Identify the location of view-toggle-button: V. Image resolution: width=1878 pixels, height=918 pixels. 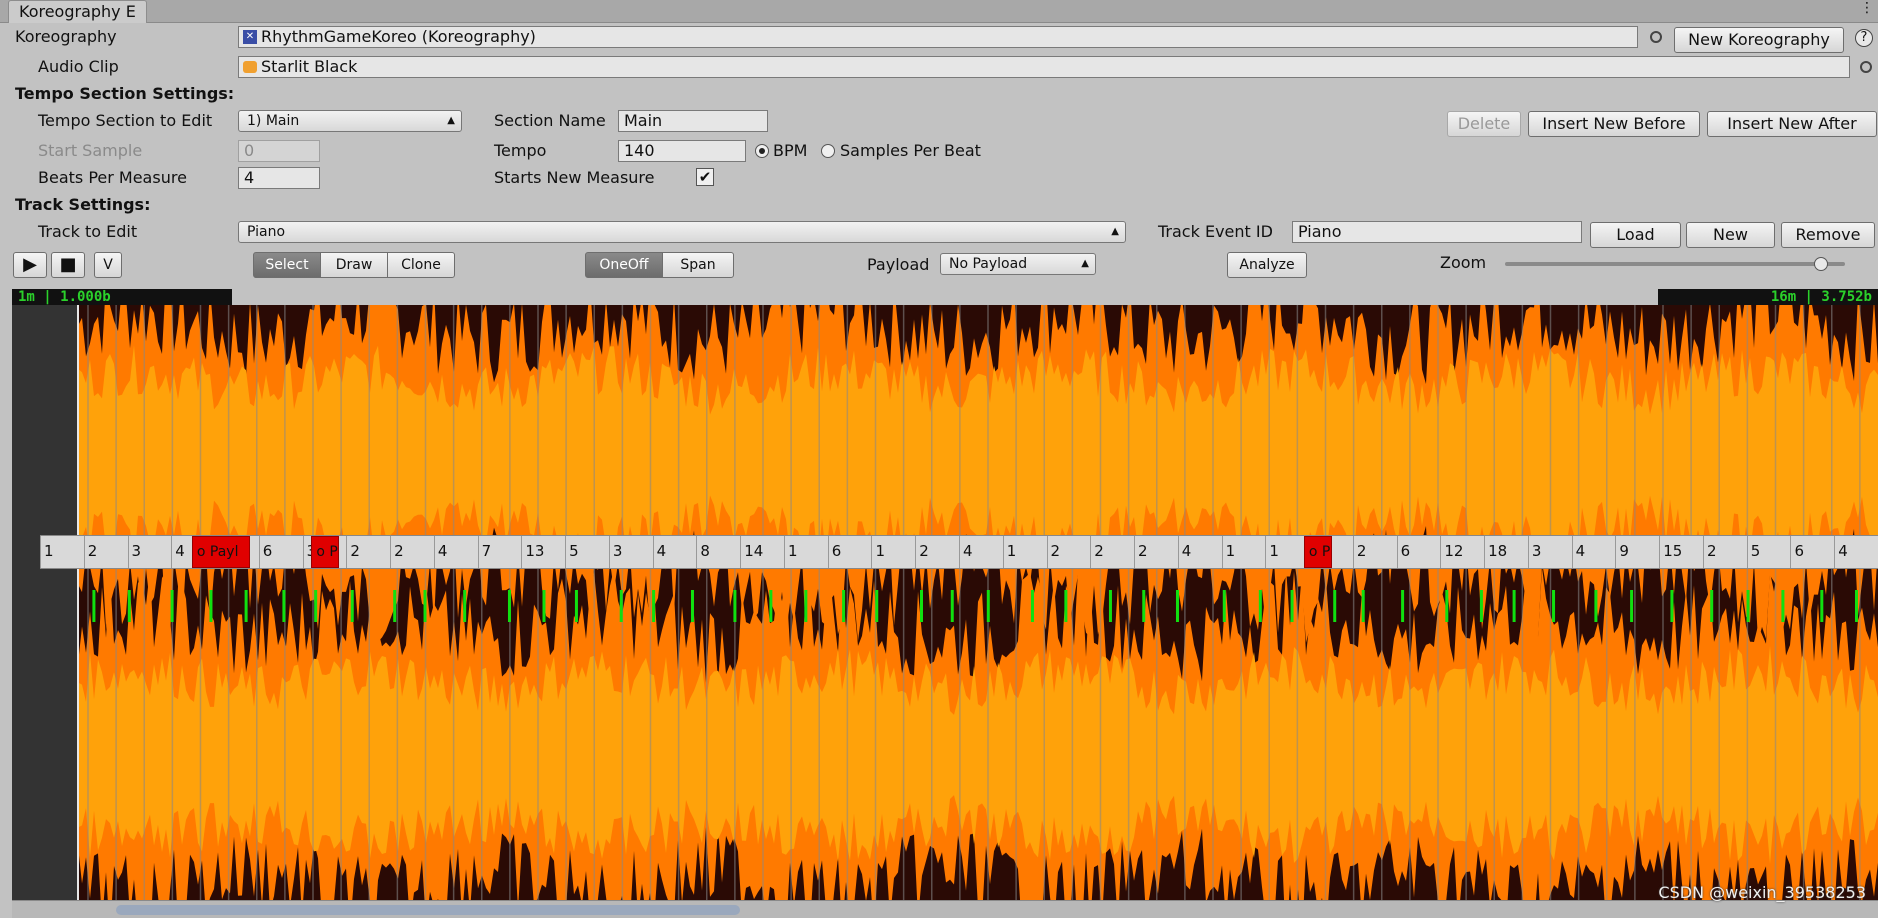
(108, 265).